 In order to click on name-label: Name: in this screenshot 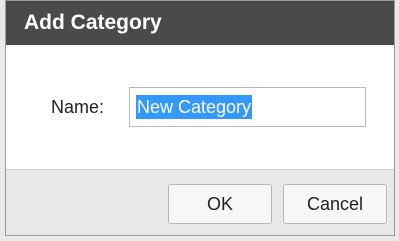, I will do `click(78, 107)`.